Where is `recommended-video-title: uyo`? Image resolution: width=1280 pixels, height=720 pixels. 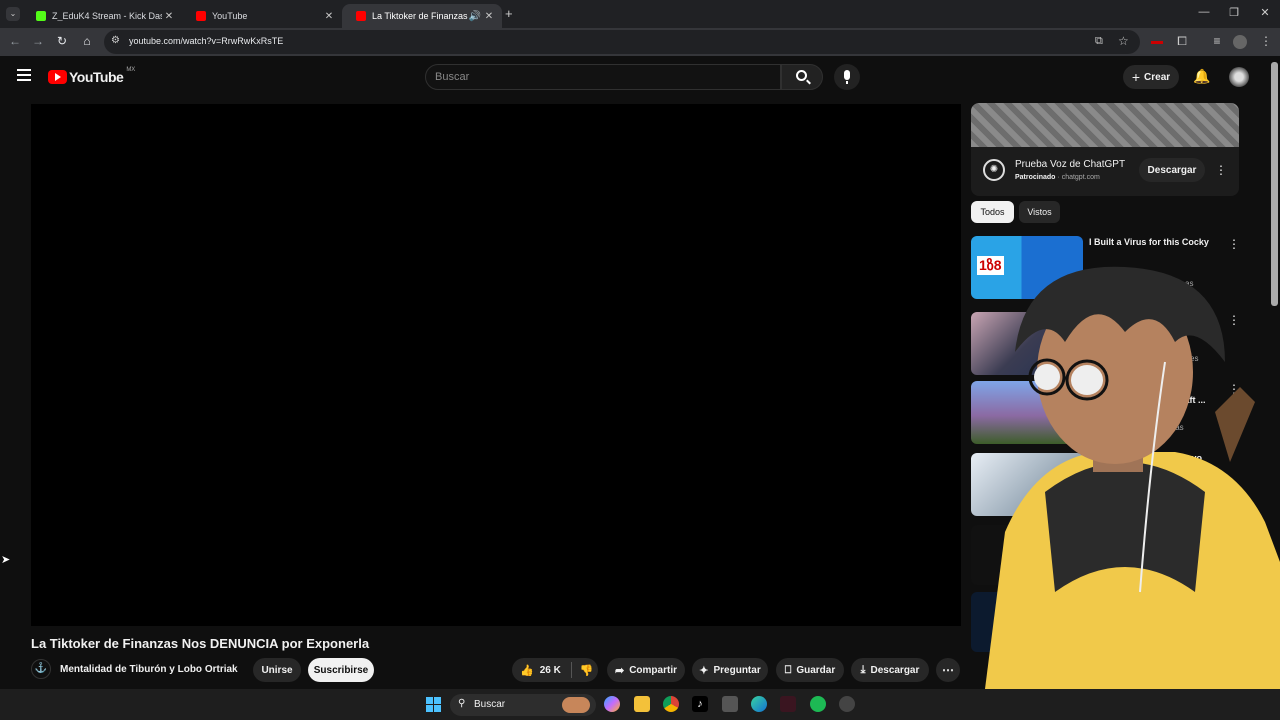 recommended-video-title: uyo is located at coordinates (1194, 458).